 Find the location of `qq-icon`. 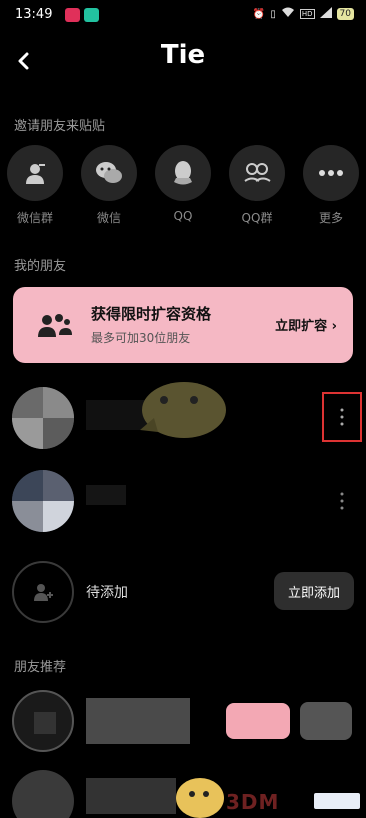

qq-icon is located at coordinates (183, 173).